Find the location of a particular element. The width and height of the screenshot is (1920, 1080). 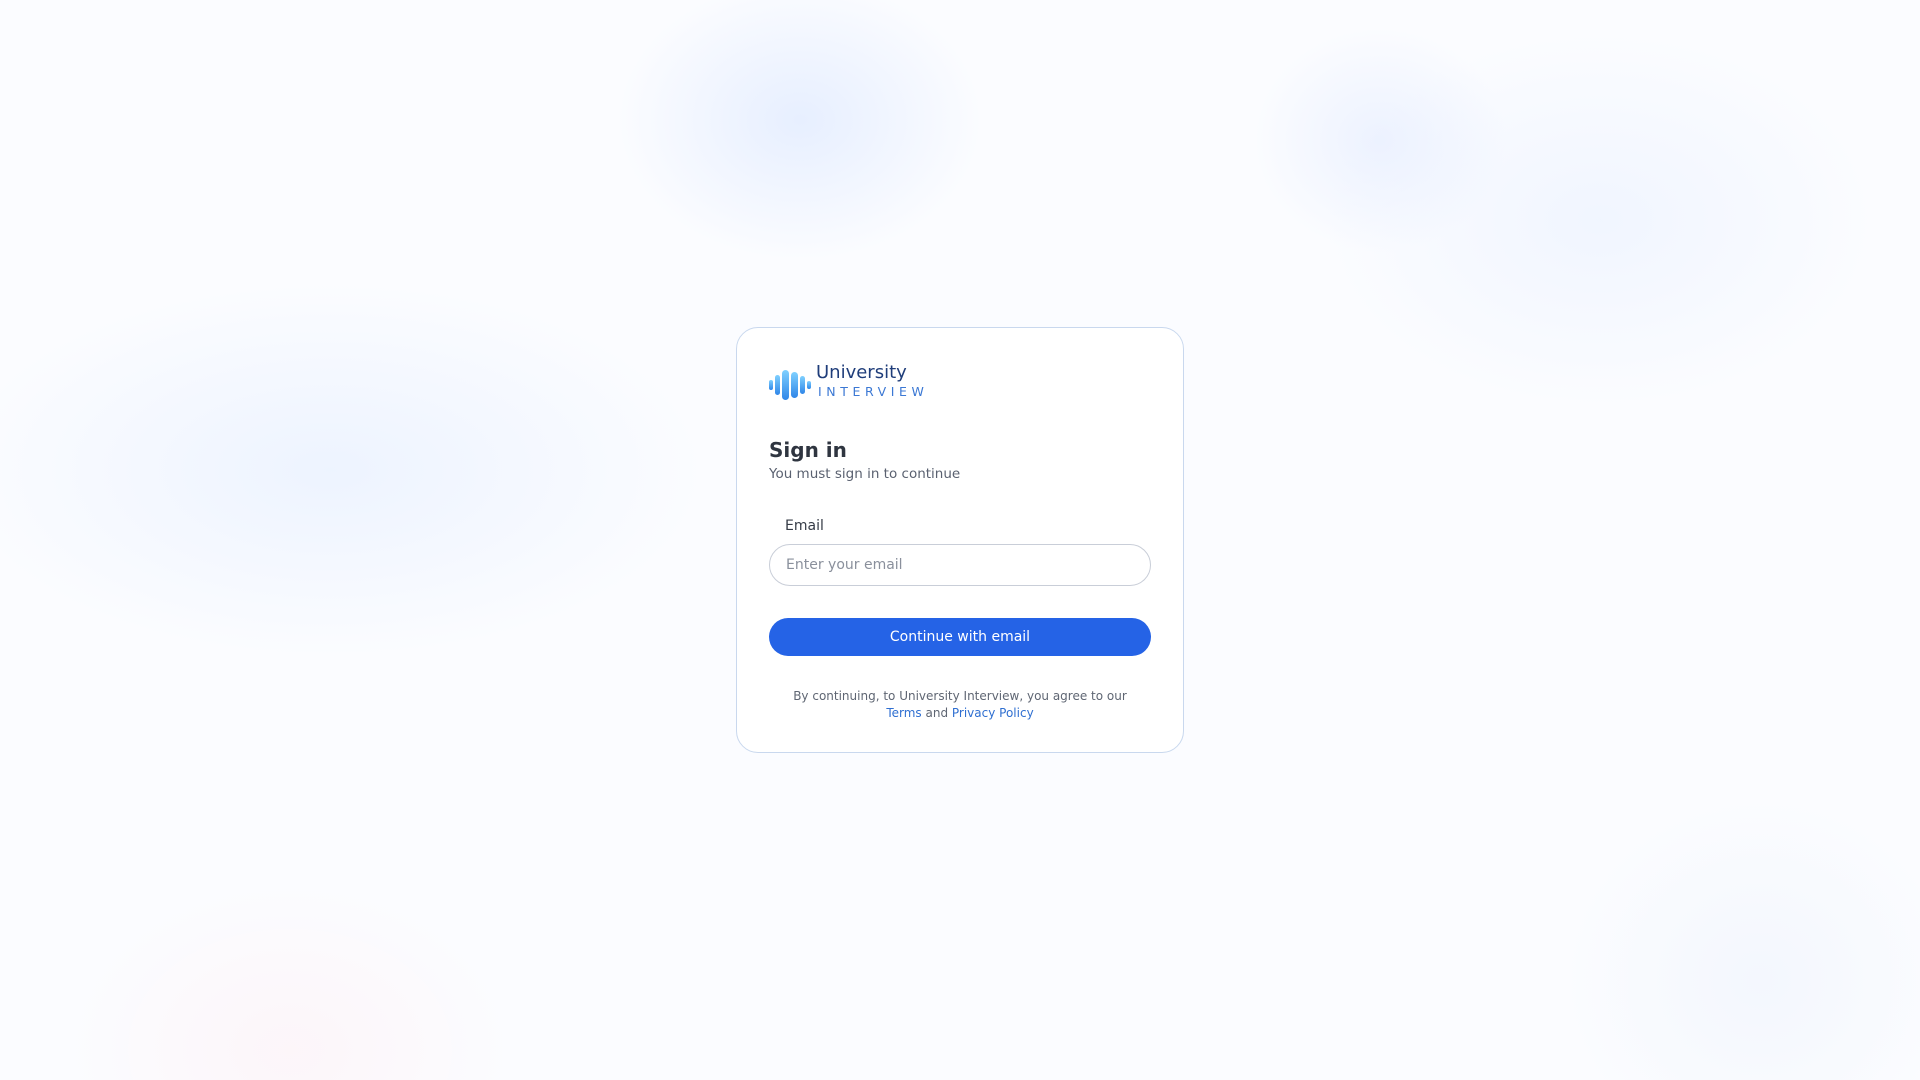

brand-tagline: INTERVIEW is located at coordinates (873, 391).